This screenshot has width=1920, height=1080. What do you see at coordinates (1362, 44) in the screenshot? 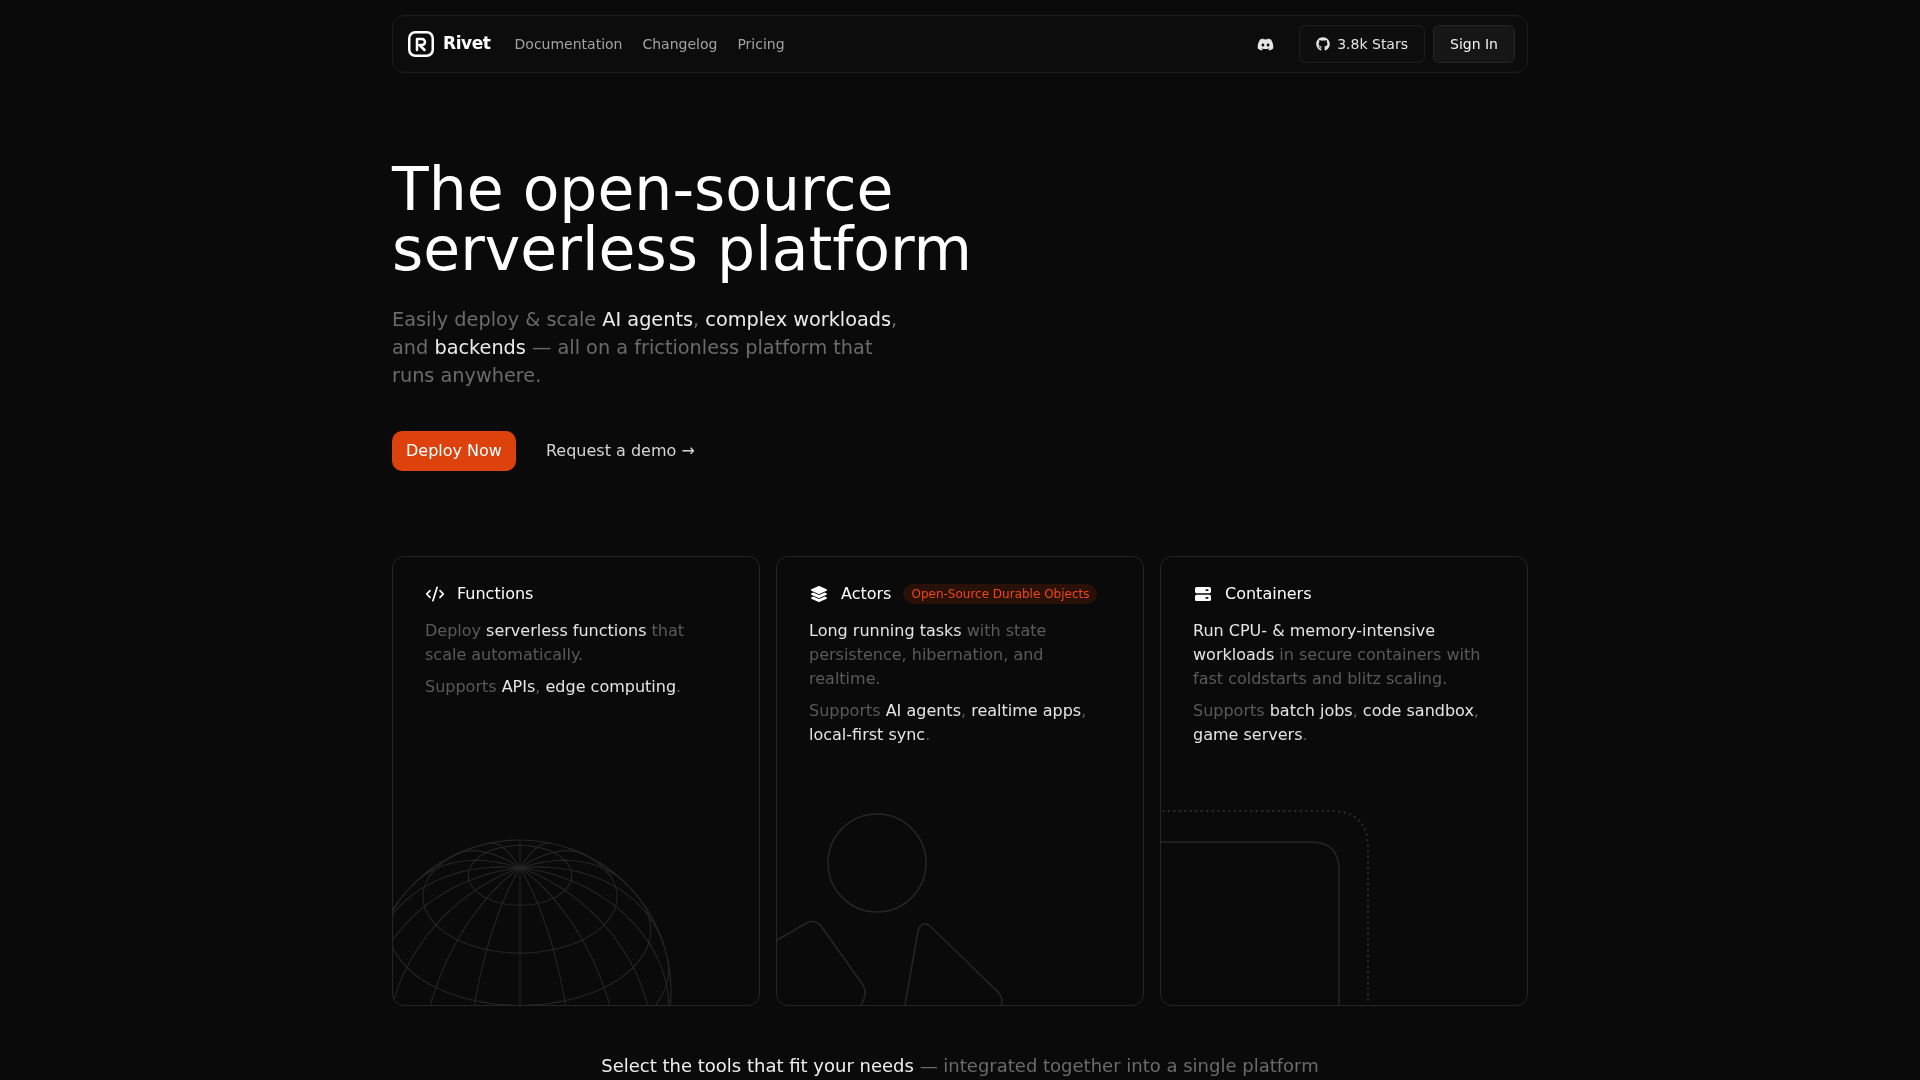
I see `github-stars-button: 3.8k Stars` at bounding box center [1362, 44].